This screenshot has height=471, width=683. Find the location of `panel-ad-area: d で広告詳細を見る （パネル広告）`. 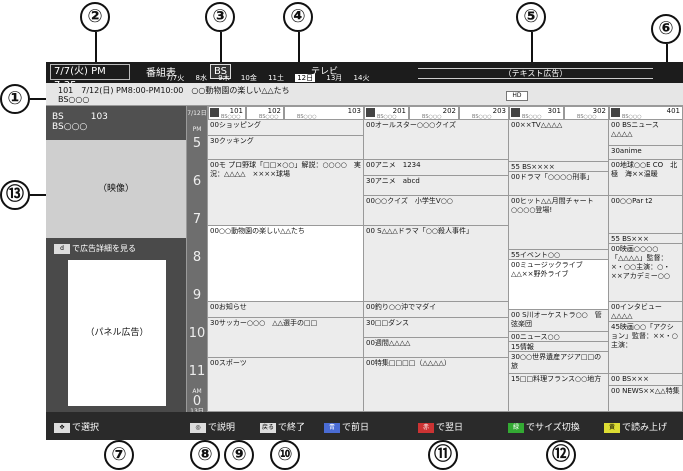

panel-ad-area: d で広告詳細を見る （パネル広告） is located at coordinates (116, 325).